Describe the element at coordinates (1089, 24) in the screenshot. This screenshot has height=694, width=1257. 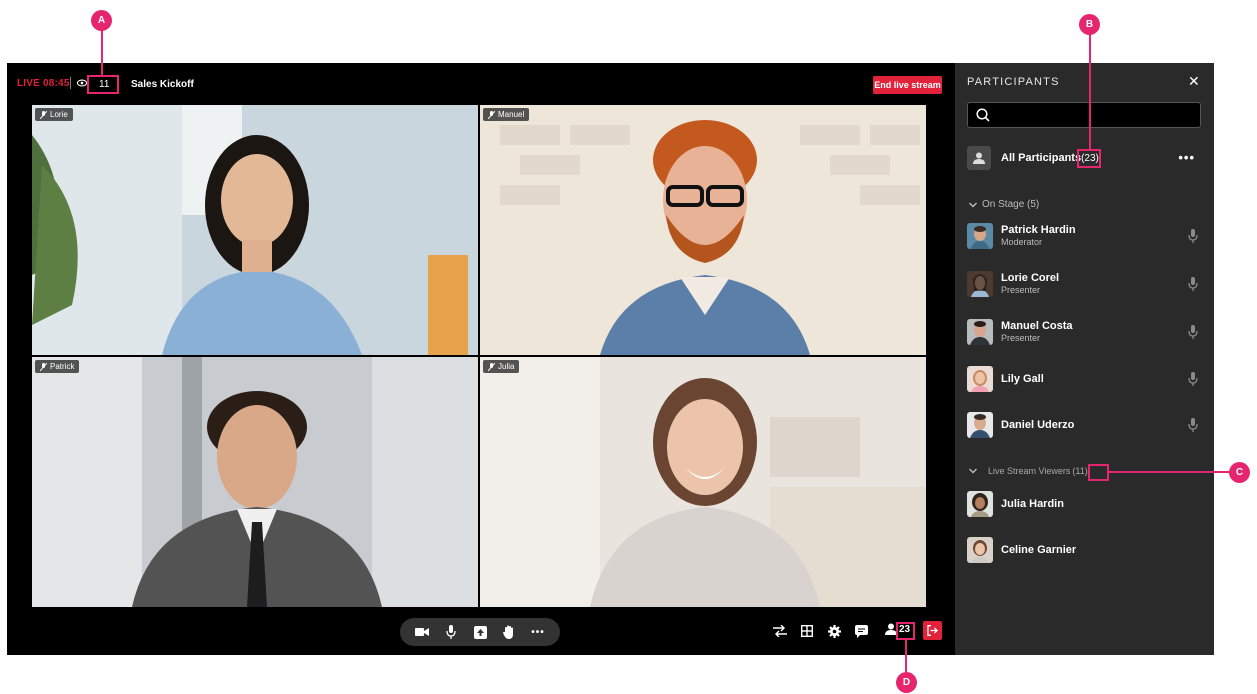
I see `annotation-marker-b: B` at that location.